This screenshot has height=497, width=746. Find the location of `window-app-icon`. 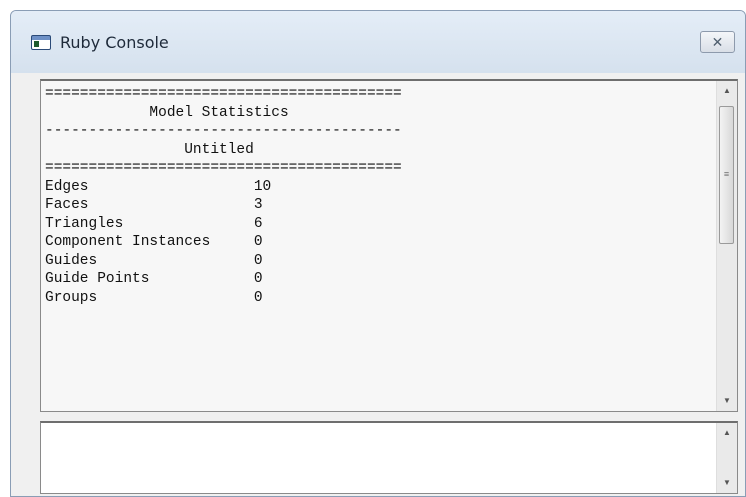

window-app-icon is located at coordinates (41, 42).